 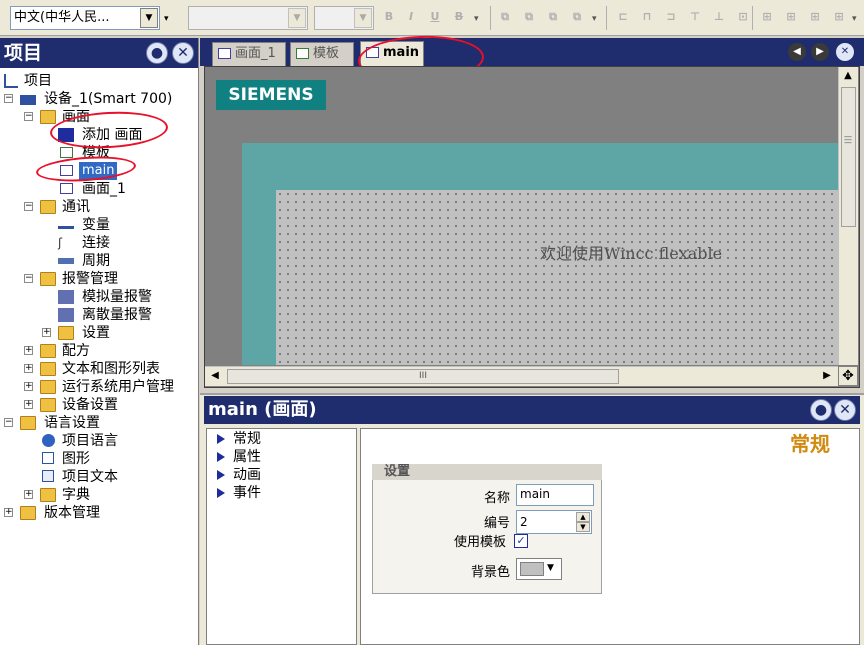 I want to click on category-animations: 动画, so click(x=238, y=475).